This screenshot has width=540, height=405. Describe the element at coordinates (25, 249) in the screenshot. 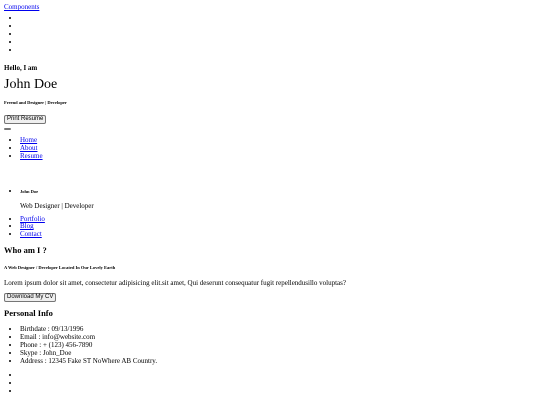

I see `about-title: Who am I ?` at that location.